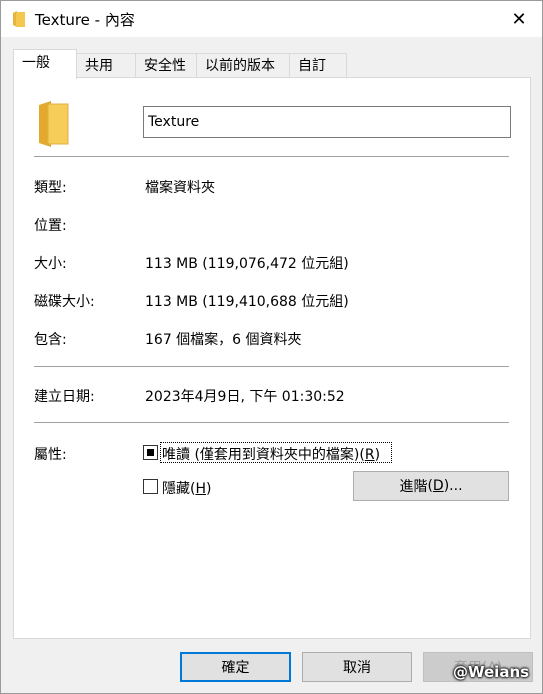 The width and height of the screenshot is (543, 694). I want to click on disk-size-value: 113 MB (119,410,688 位元組), so click(247, 302).